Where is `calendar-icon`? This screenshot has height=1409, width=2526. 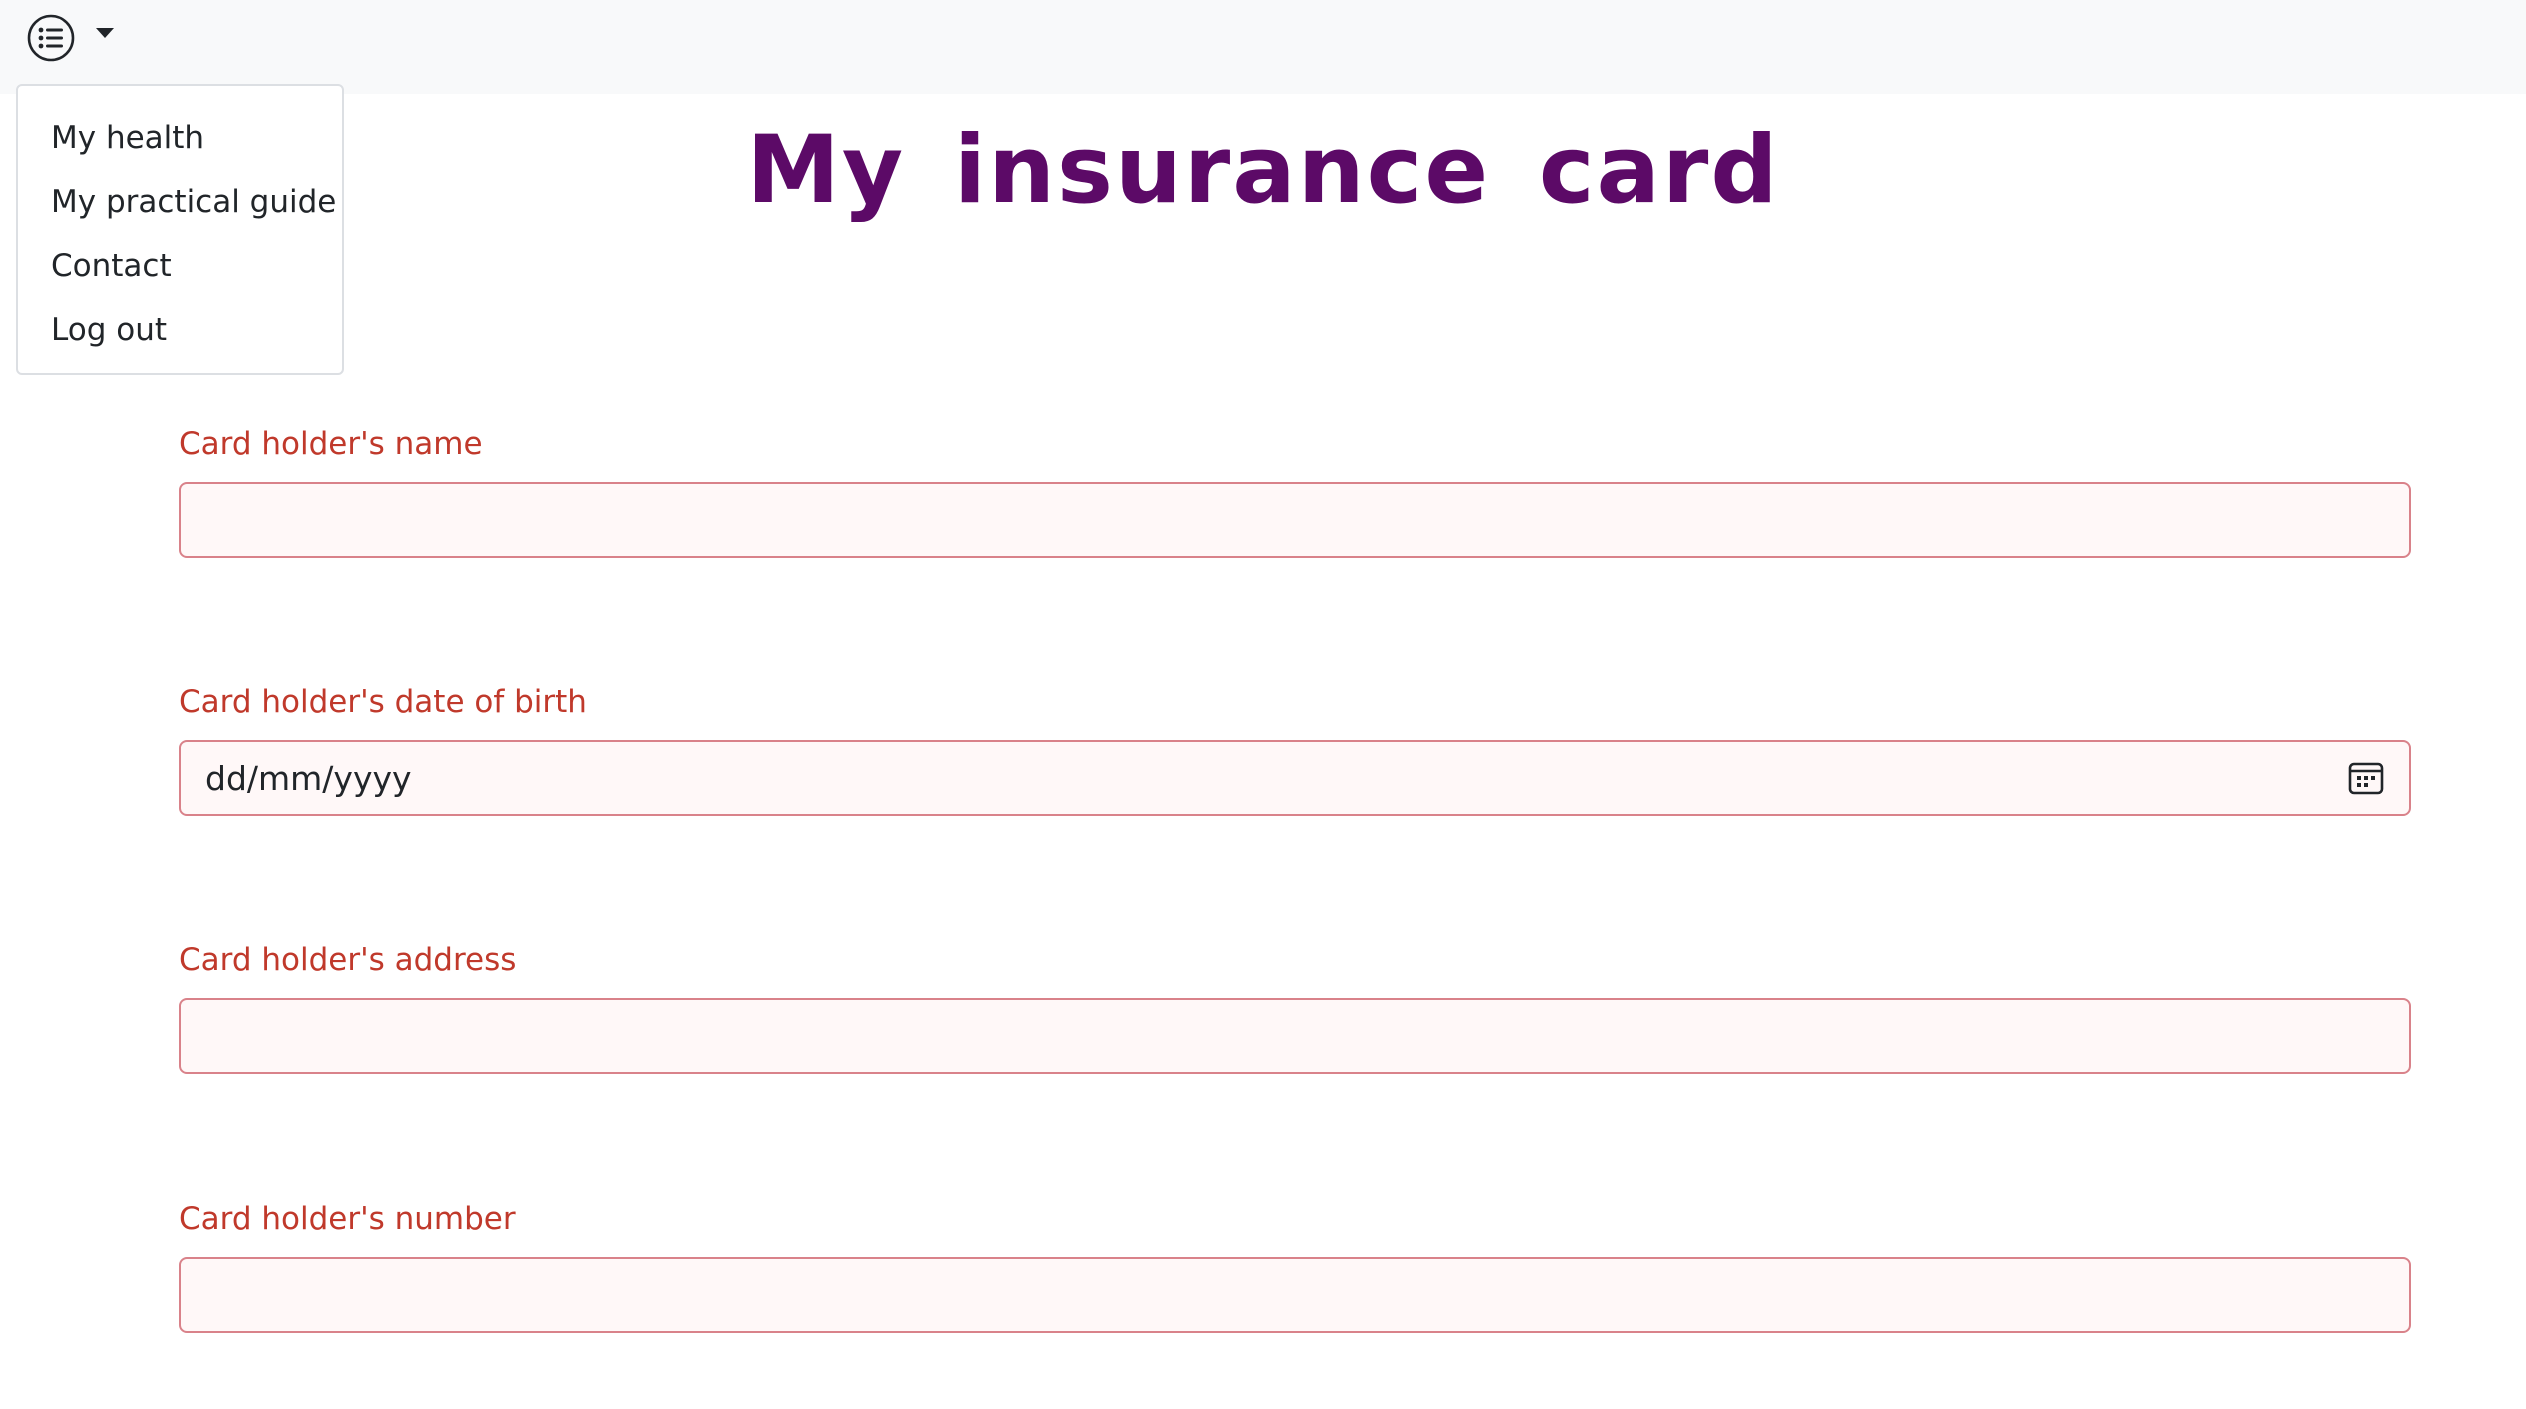 calendar-icon is located at coordinates (2366, 778).